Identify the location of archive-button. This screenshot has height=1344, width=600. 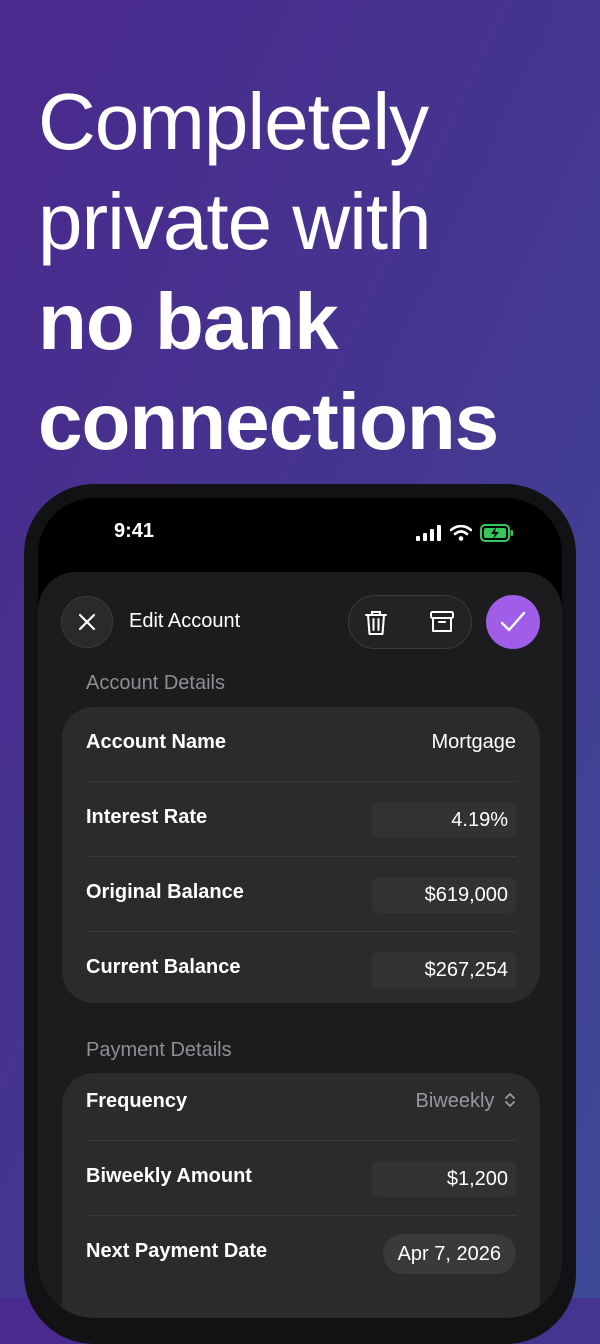
(442, 624).